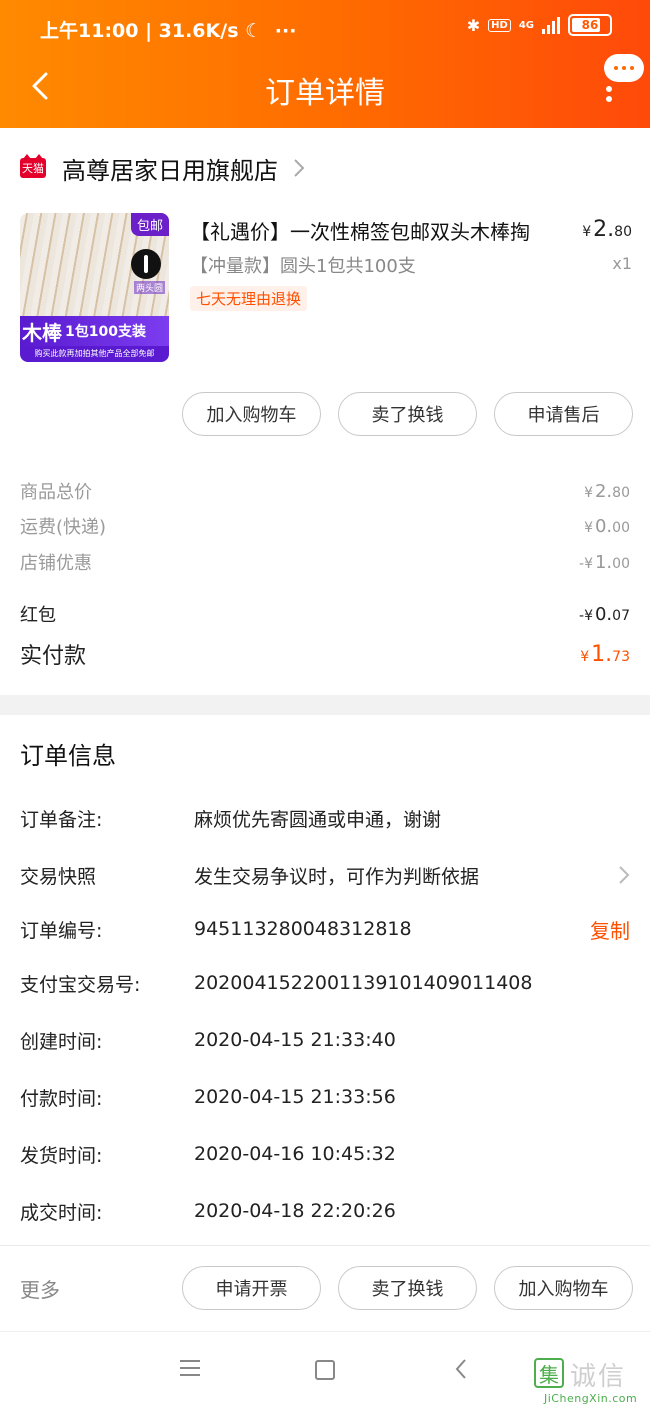 The height and width of the screenshot is (1409, 650). Describe the element at coordinates (170, 170) in the screenshot. I see `store-name: 高尊居家日用旗舰店` at that location.